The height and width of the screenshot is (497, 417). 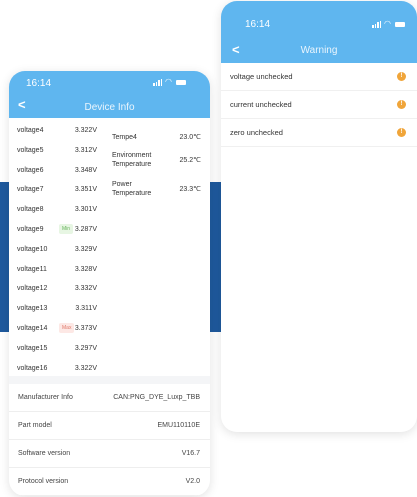 I want to click on temperature-row: Environment Temperature 25.2℃, so click(x=156, y=162).